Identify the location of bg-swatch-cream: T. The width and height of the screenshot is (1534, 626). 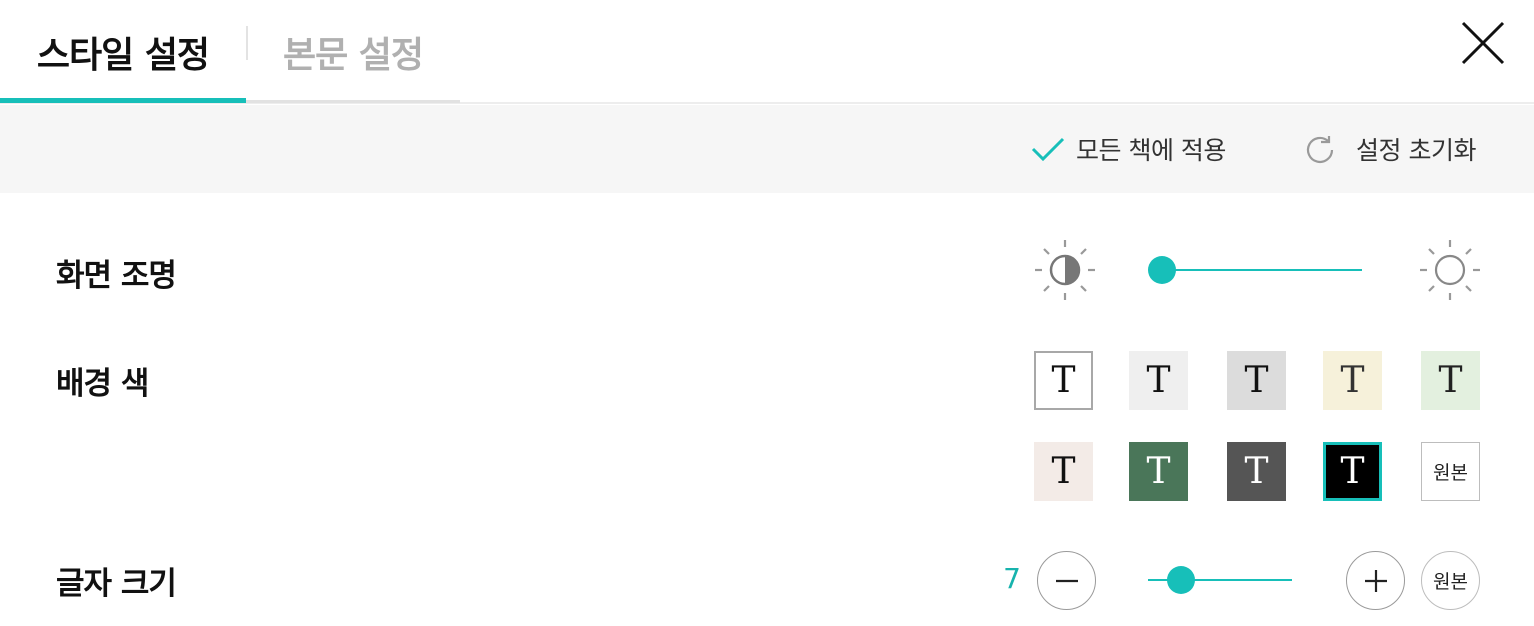
(1352, 380).